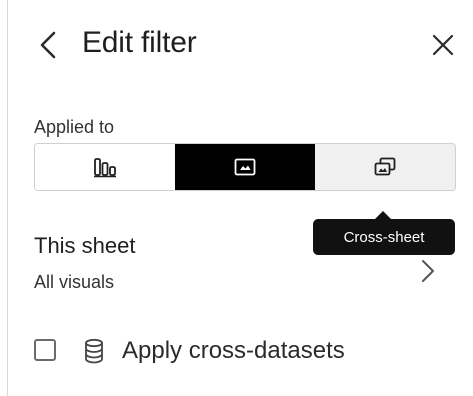  I want to click on page-title: Edit filter, so click(139, 42).